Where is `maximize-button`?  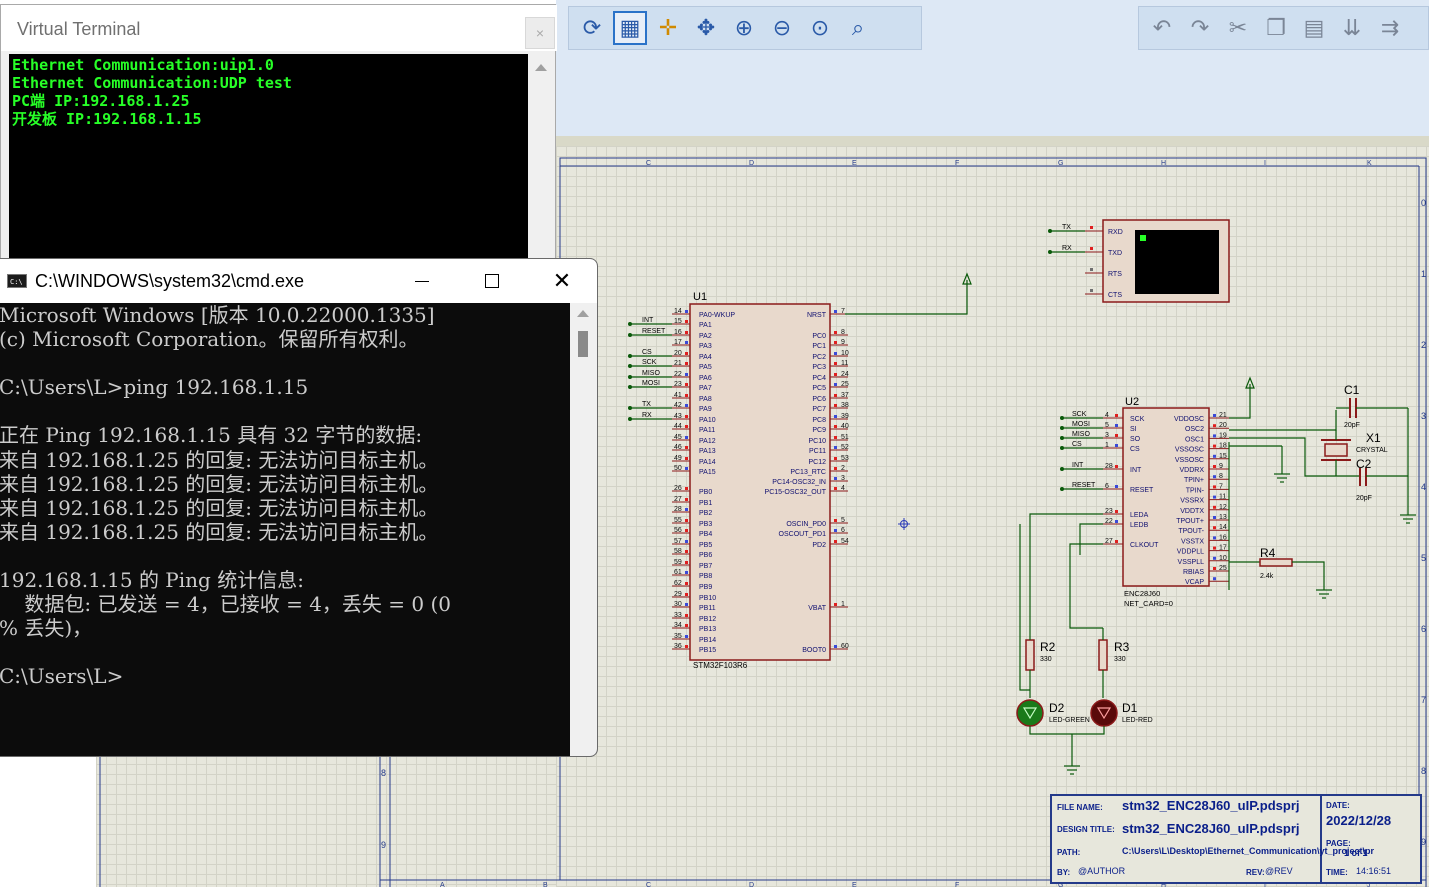 maximize-button is located at coordinates (492, 281).